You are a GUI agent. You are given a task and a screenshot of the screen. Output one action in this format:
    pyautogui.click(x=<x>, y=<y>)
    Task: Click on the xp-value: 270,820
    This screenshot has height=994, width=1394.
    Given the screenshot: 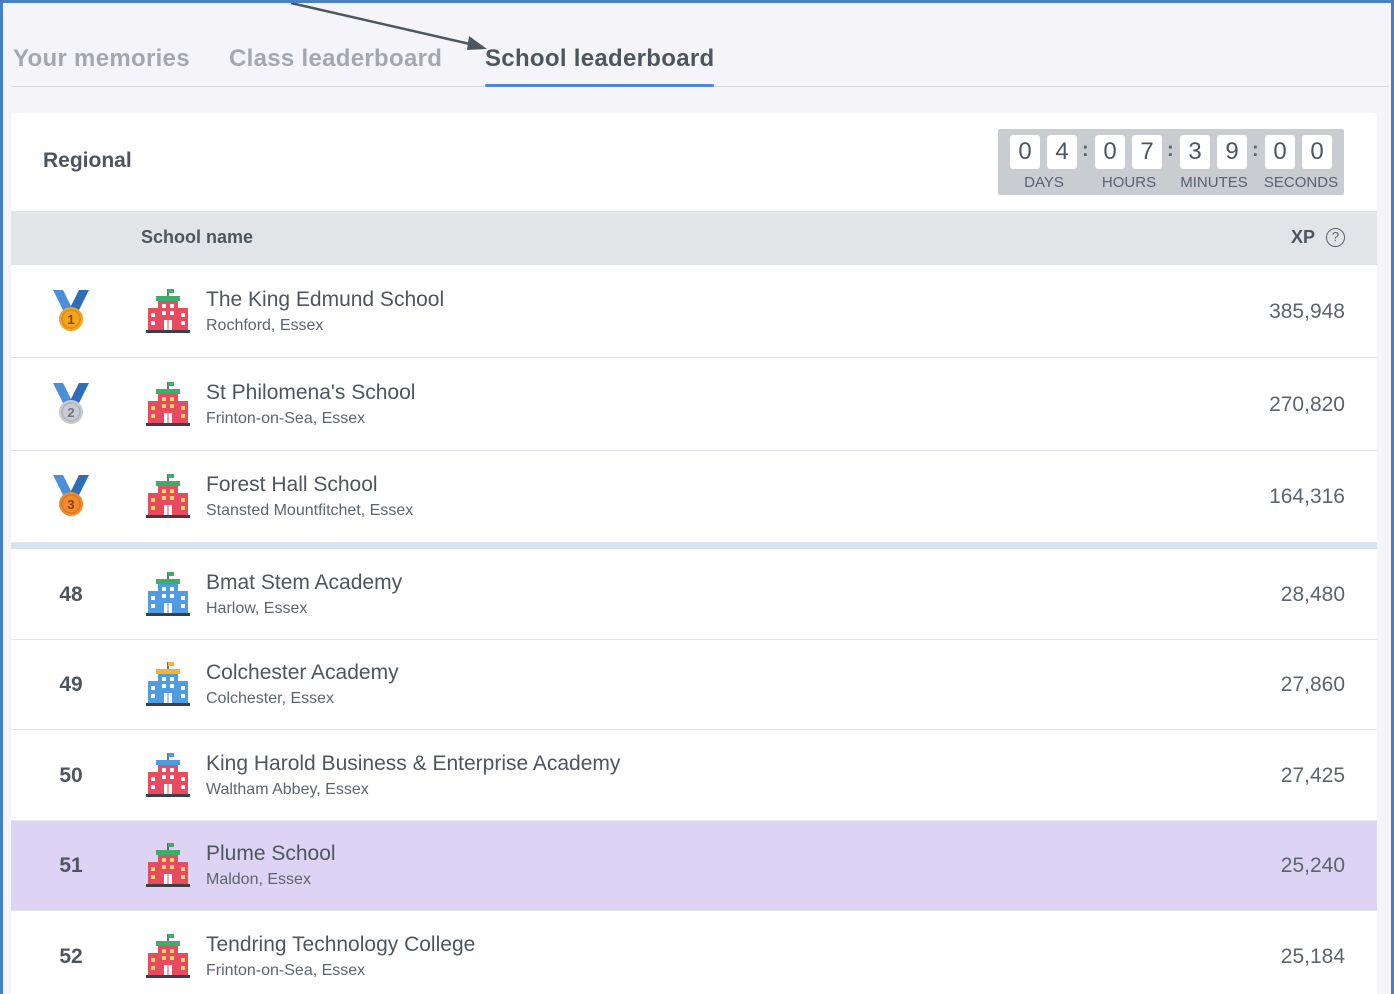 What is the action you would take?
    pyautogui.click(x=1307, y=404)
    